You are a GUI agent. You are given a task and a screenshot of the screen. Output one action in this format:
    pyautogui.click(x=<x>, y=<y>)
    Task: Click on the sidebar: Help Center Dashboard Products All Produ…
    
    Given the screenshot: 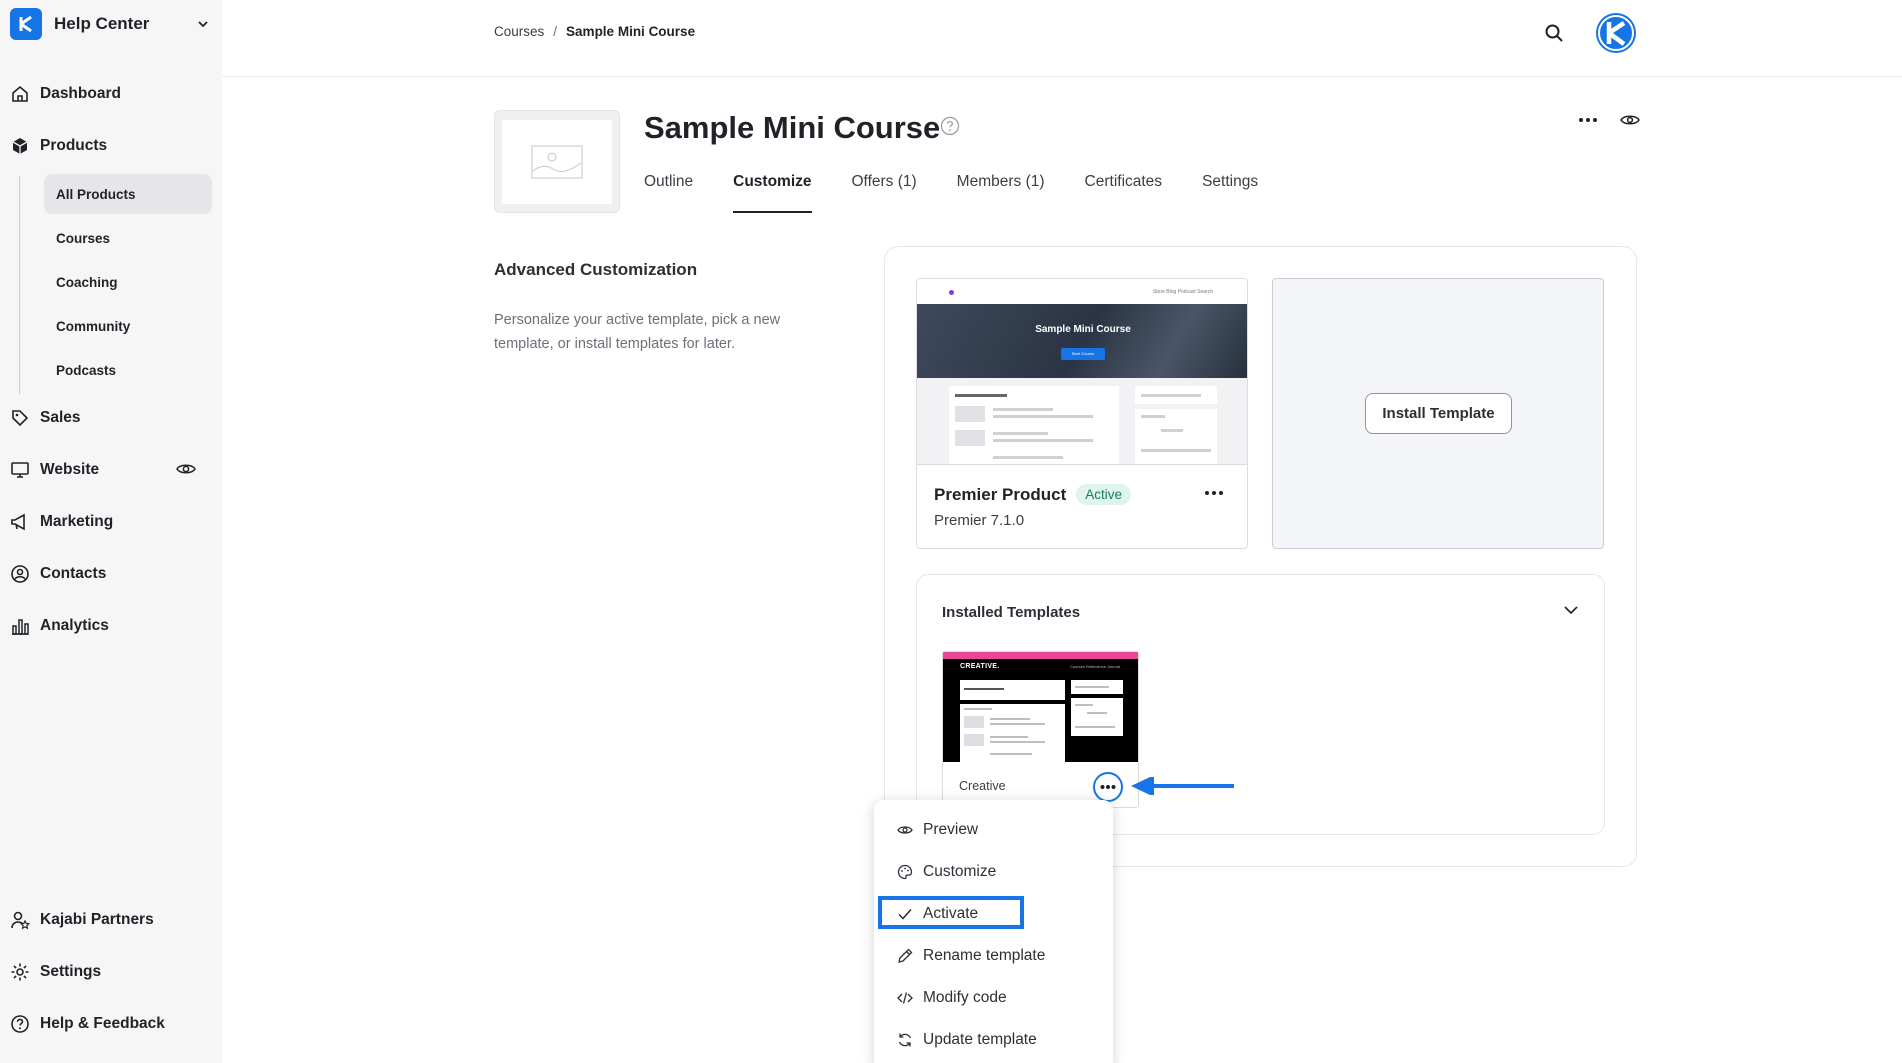 What is the action you would take?
    pyautogui.click(x=111, y=531)
    